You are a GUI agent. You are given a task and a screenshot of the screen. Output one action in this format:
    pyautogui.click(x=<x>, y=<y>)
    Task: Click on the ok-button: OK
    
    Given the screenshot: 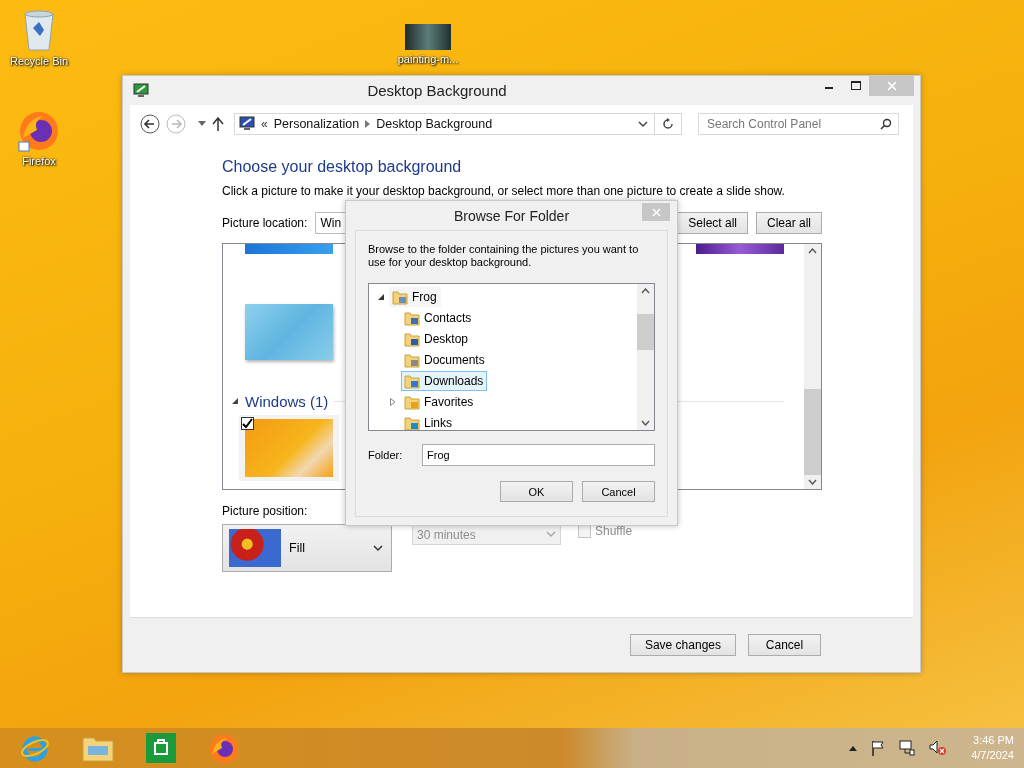 What is the action you would take?
    pyautogui.click(x=536, y=491)
    